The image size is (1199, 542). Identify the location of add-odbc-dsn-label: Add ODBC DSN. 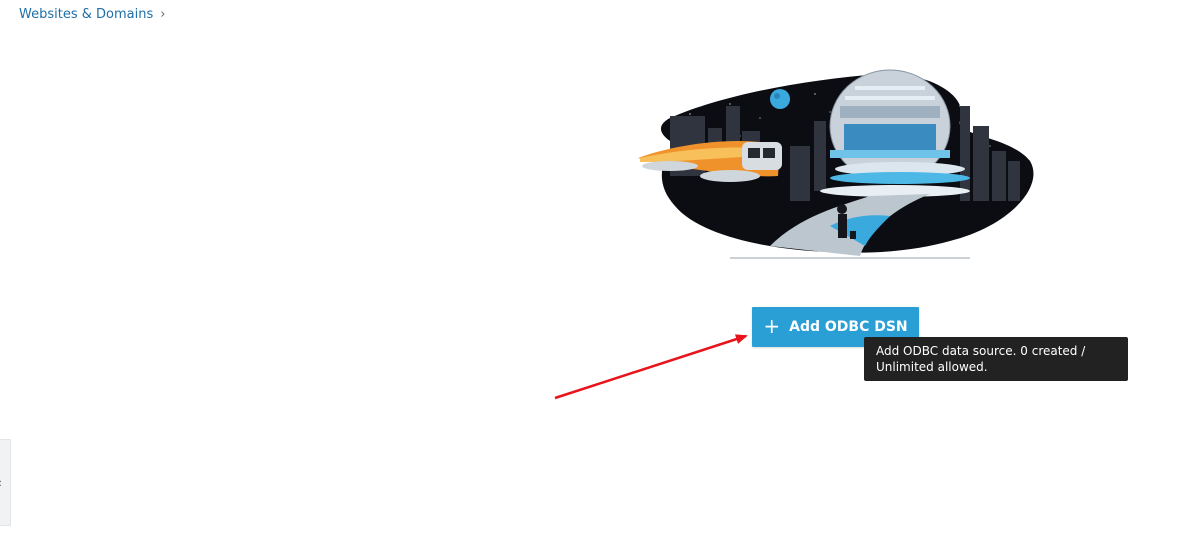
(848, 327).